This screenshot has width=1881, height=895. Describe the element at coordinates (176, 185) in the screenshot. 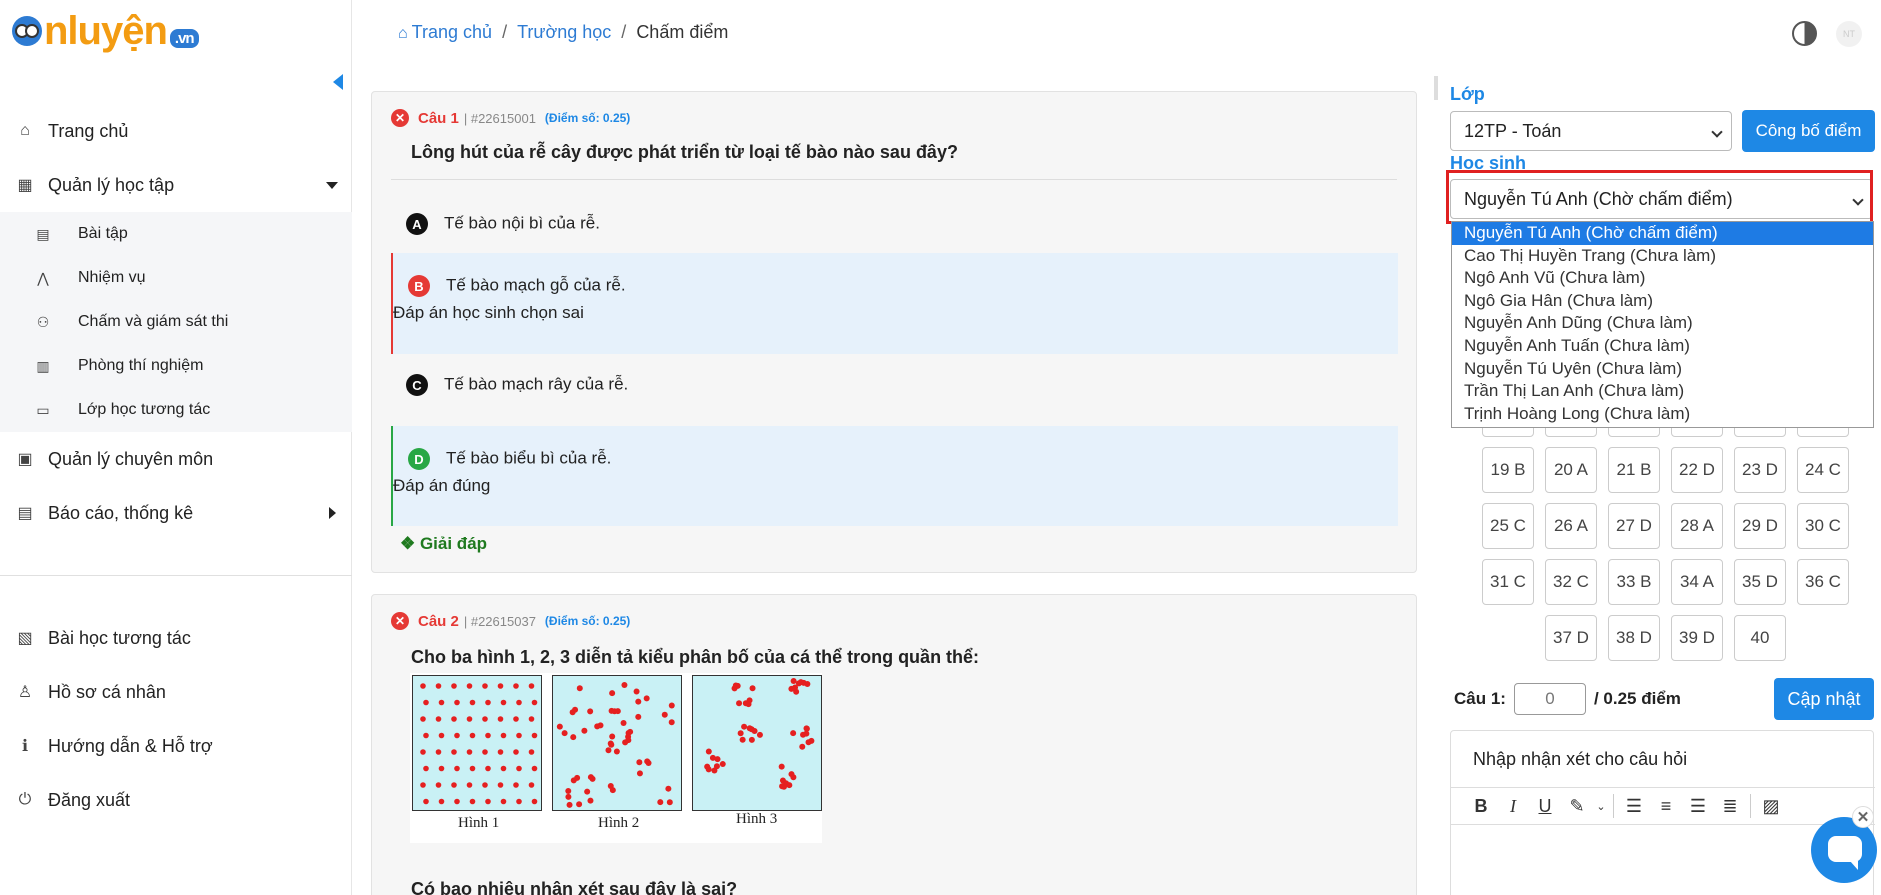

I see `sidebar-item-study-management: ▦ Quản lý học tập` at that location.